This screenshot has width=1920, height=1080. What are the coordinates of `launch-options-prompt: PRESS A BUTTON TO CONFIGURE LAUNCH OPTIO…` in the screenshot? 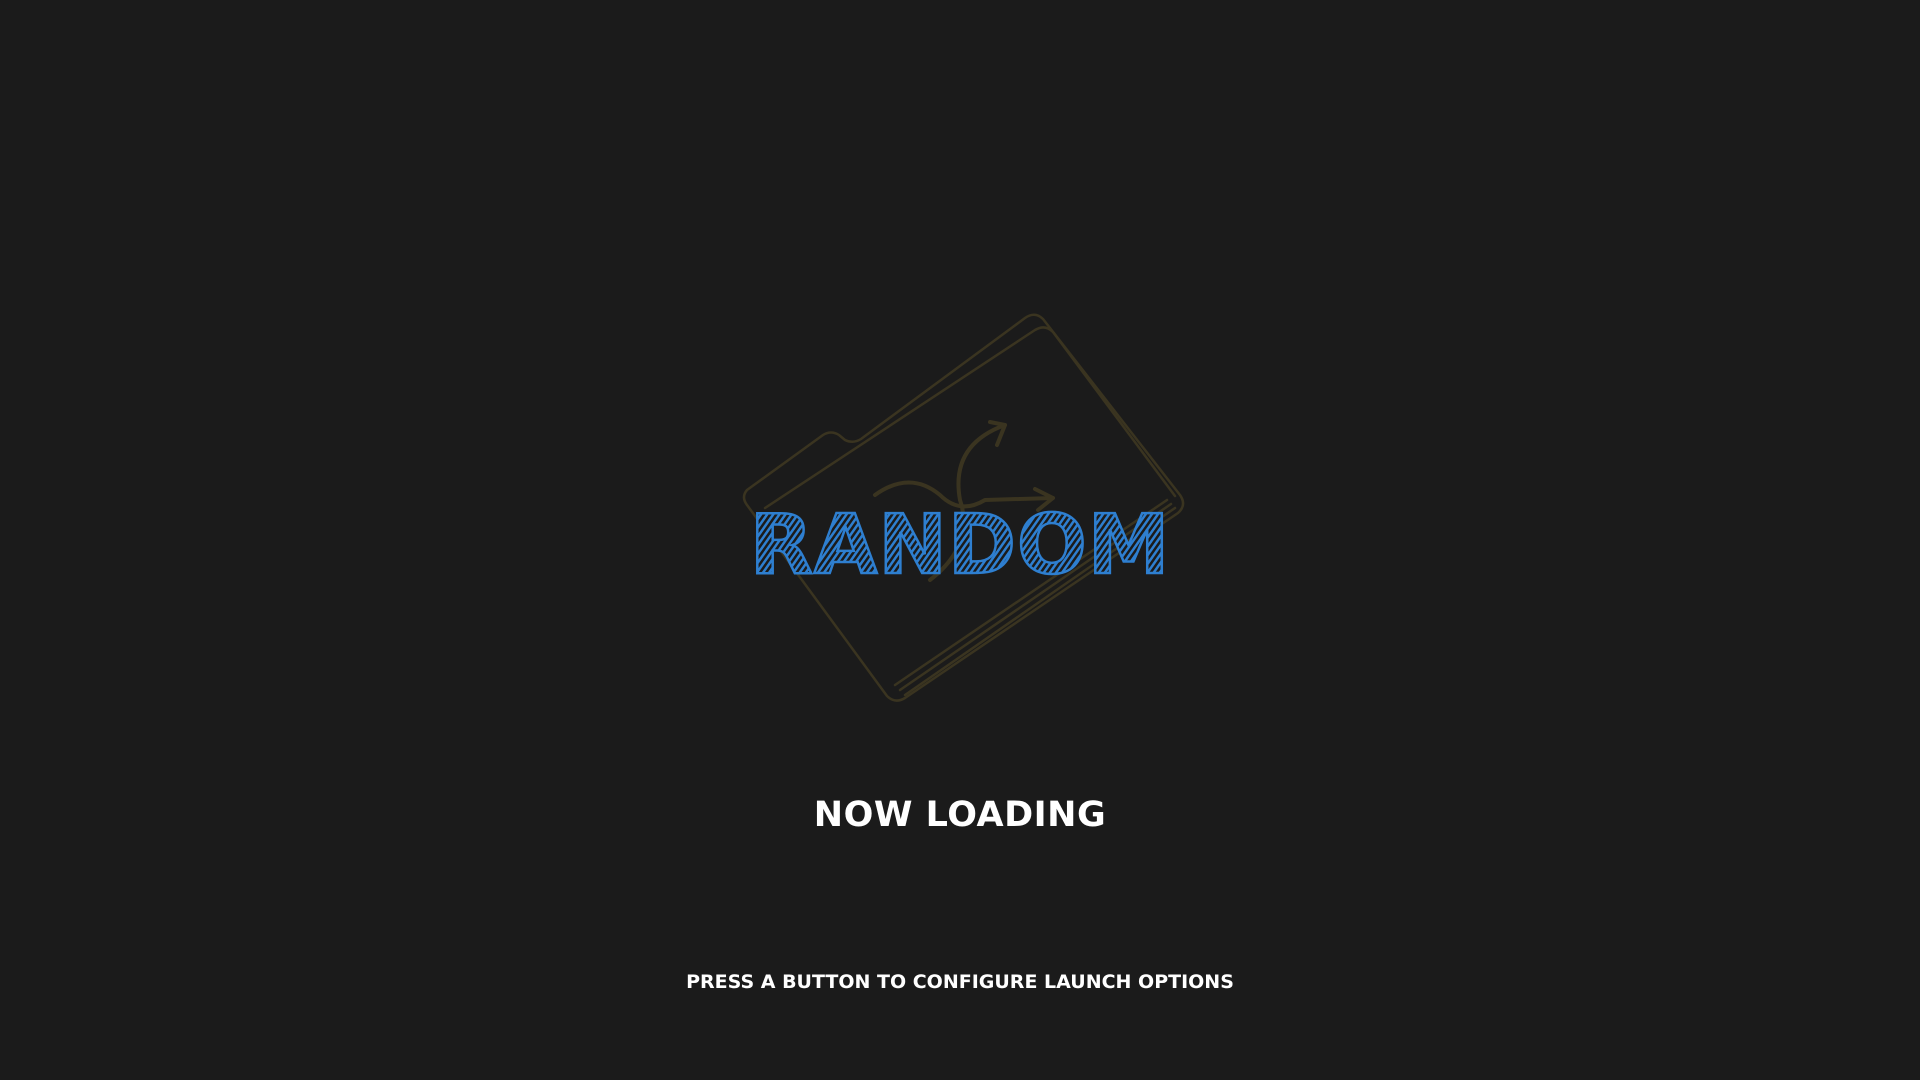 It's located at (960, 982).